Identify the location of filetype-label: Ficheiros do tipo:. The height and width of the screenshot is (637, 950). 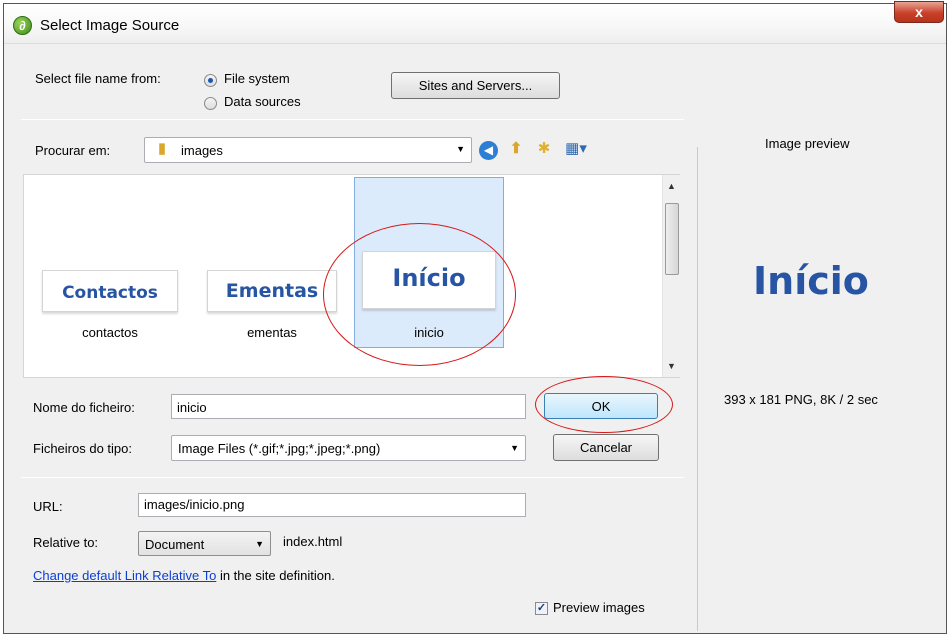
(82, 448).